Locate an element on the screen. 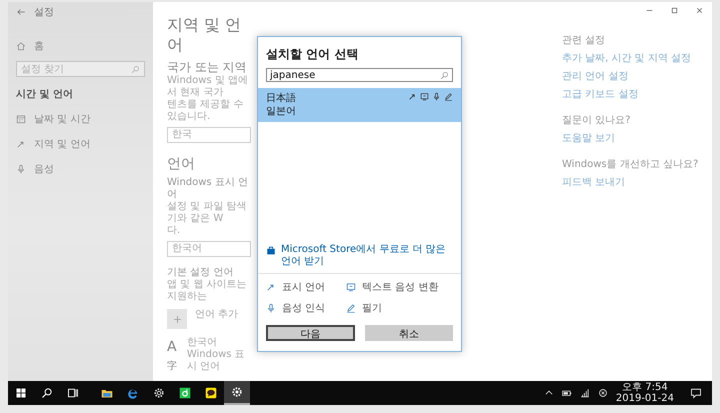 The image size is (720, 413). related-heading: Windows를 개선하고 싶나요? is located at coordinates (631, 165).